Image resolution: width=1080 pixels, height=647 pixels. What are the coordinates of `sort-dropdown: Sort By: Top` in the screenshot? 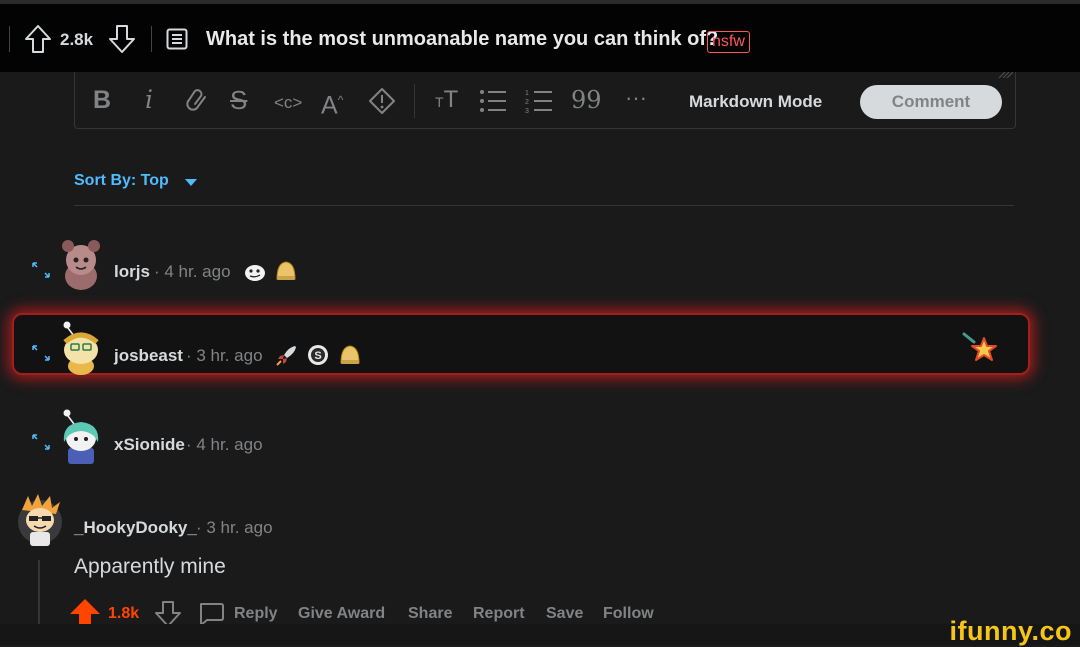 It's located at (121, 181).